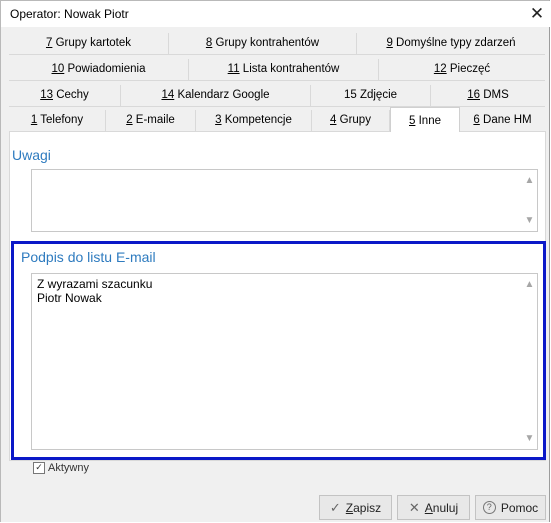  Describe the element at coordinates (99, 69) in the screenshot. I see `tab-powiadomienia: 10 Powiadomienia` at that location.